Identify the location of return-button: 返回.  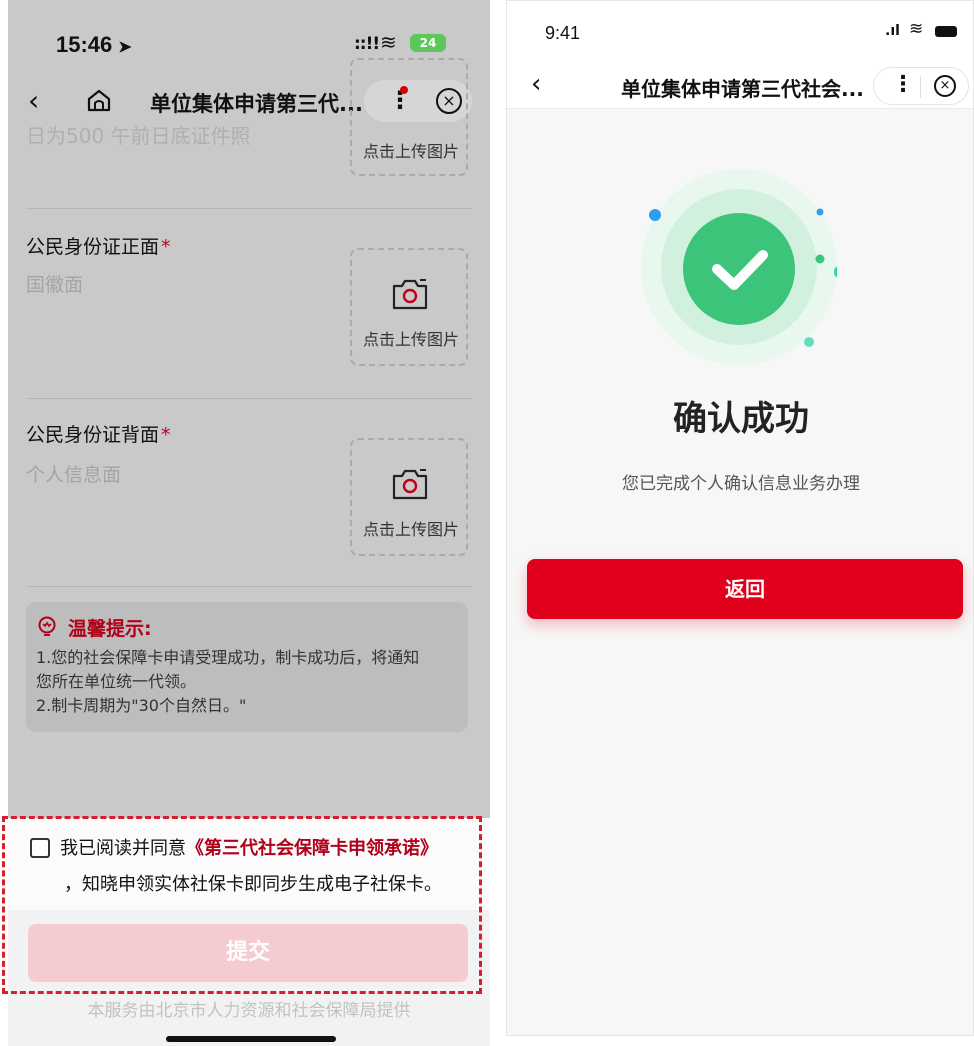
(745, 589).